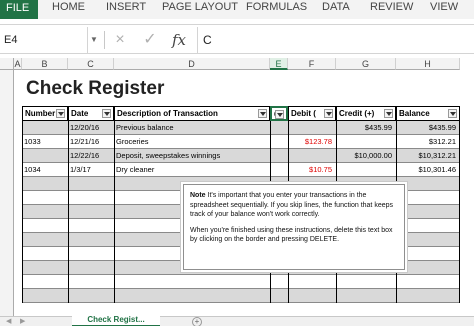 The height and width of the screenshot is (326, 474). What do you see at coordinates (373, 155) in the screenshot?
I see `credit-cell: $10,000.00` at bounding box center [373, 155].